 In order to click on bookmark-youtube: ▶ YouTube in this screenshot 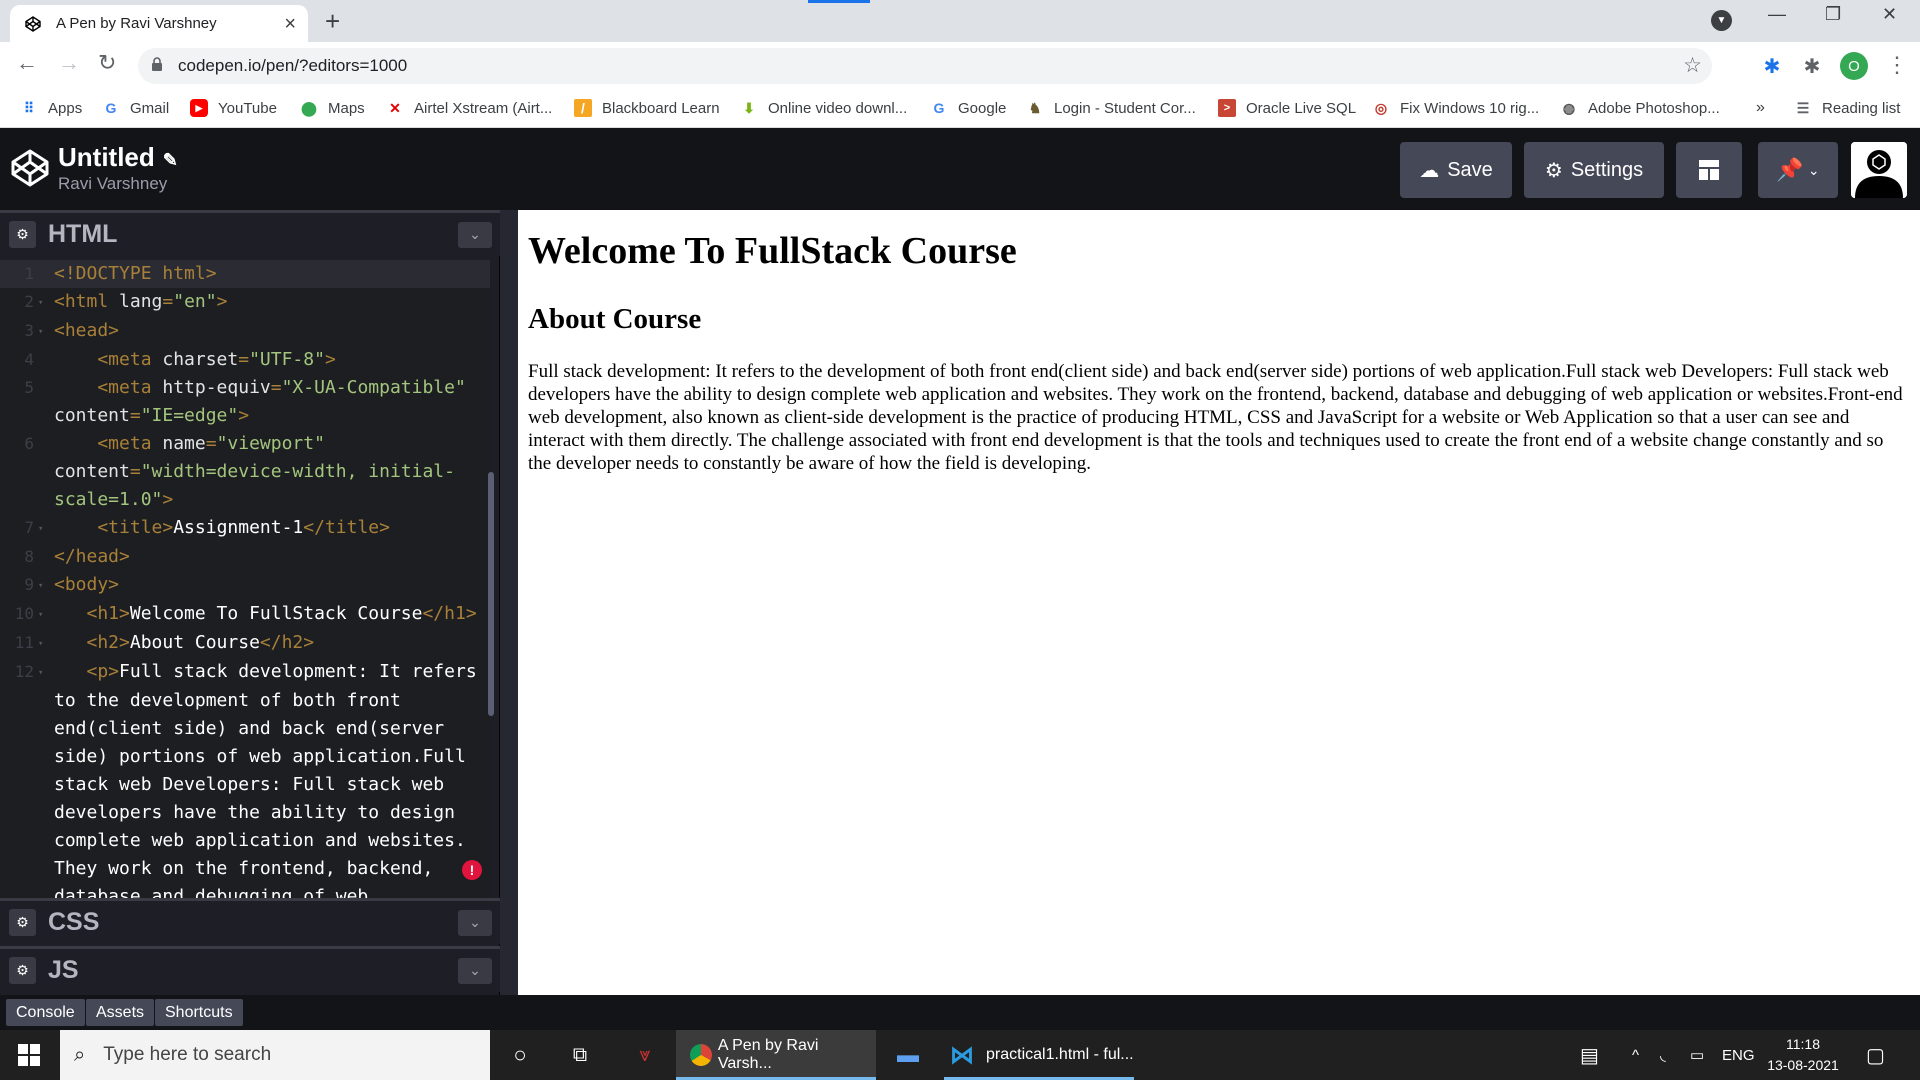, I will do `click(233, 108)`.